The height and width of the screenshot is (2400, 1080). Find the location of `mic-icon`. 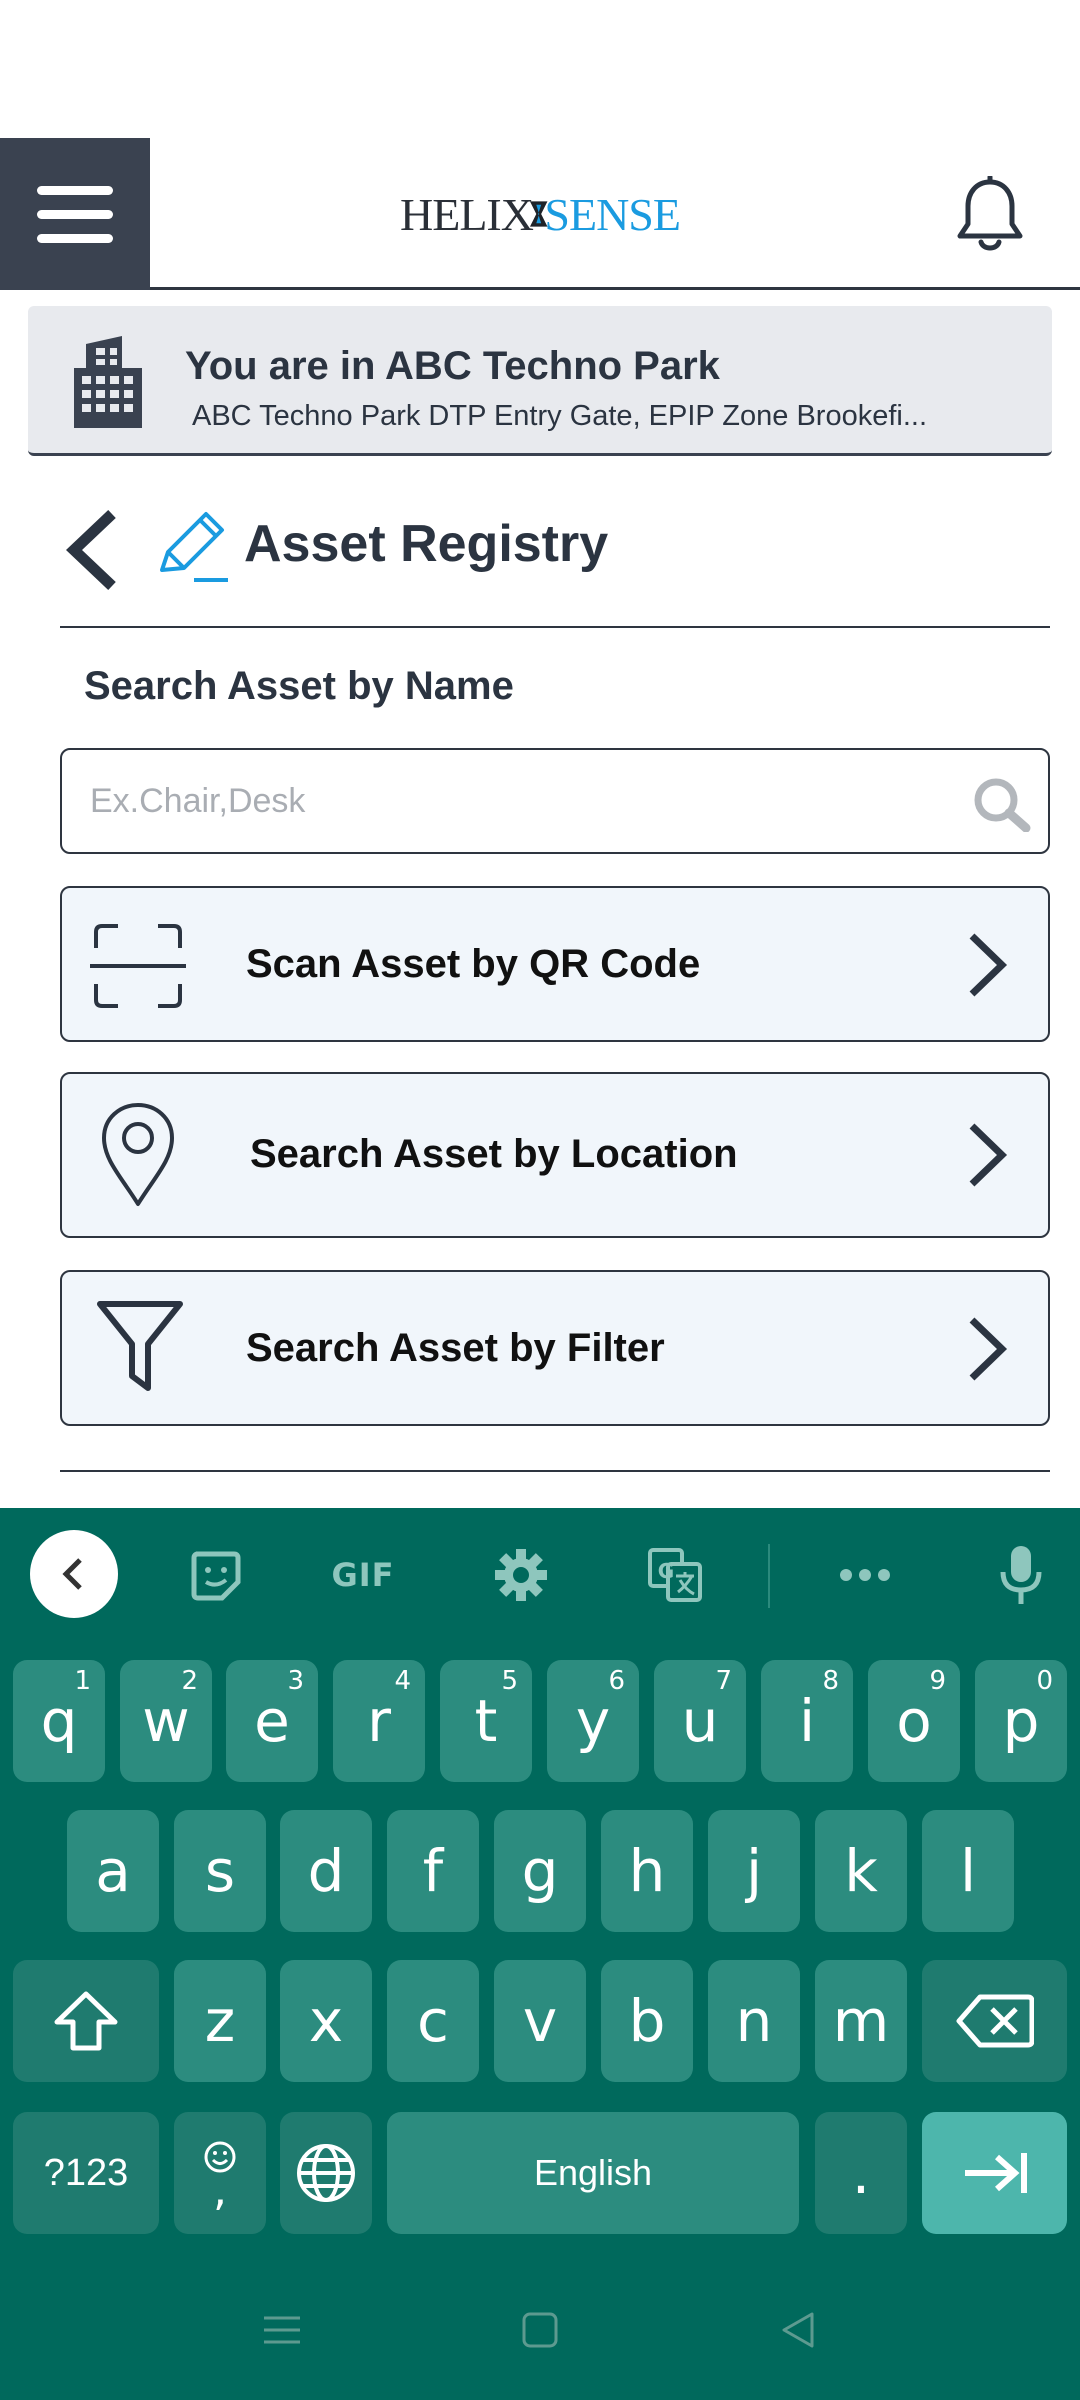

mic-icon is located at coordinates (1021, 1575).